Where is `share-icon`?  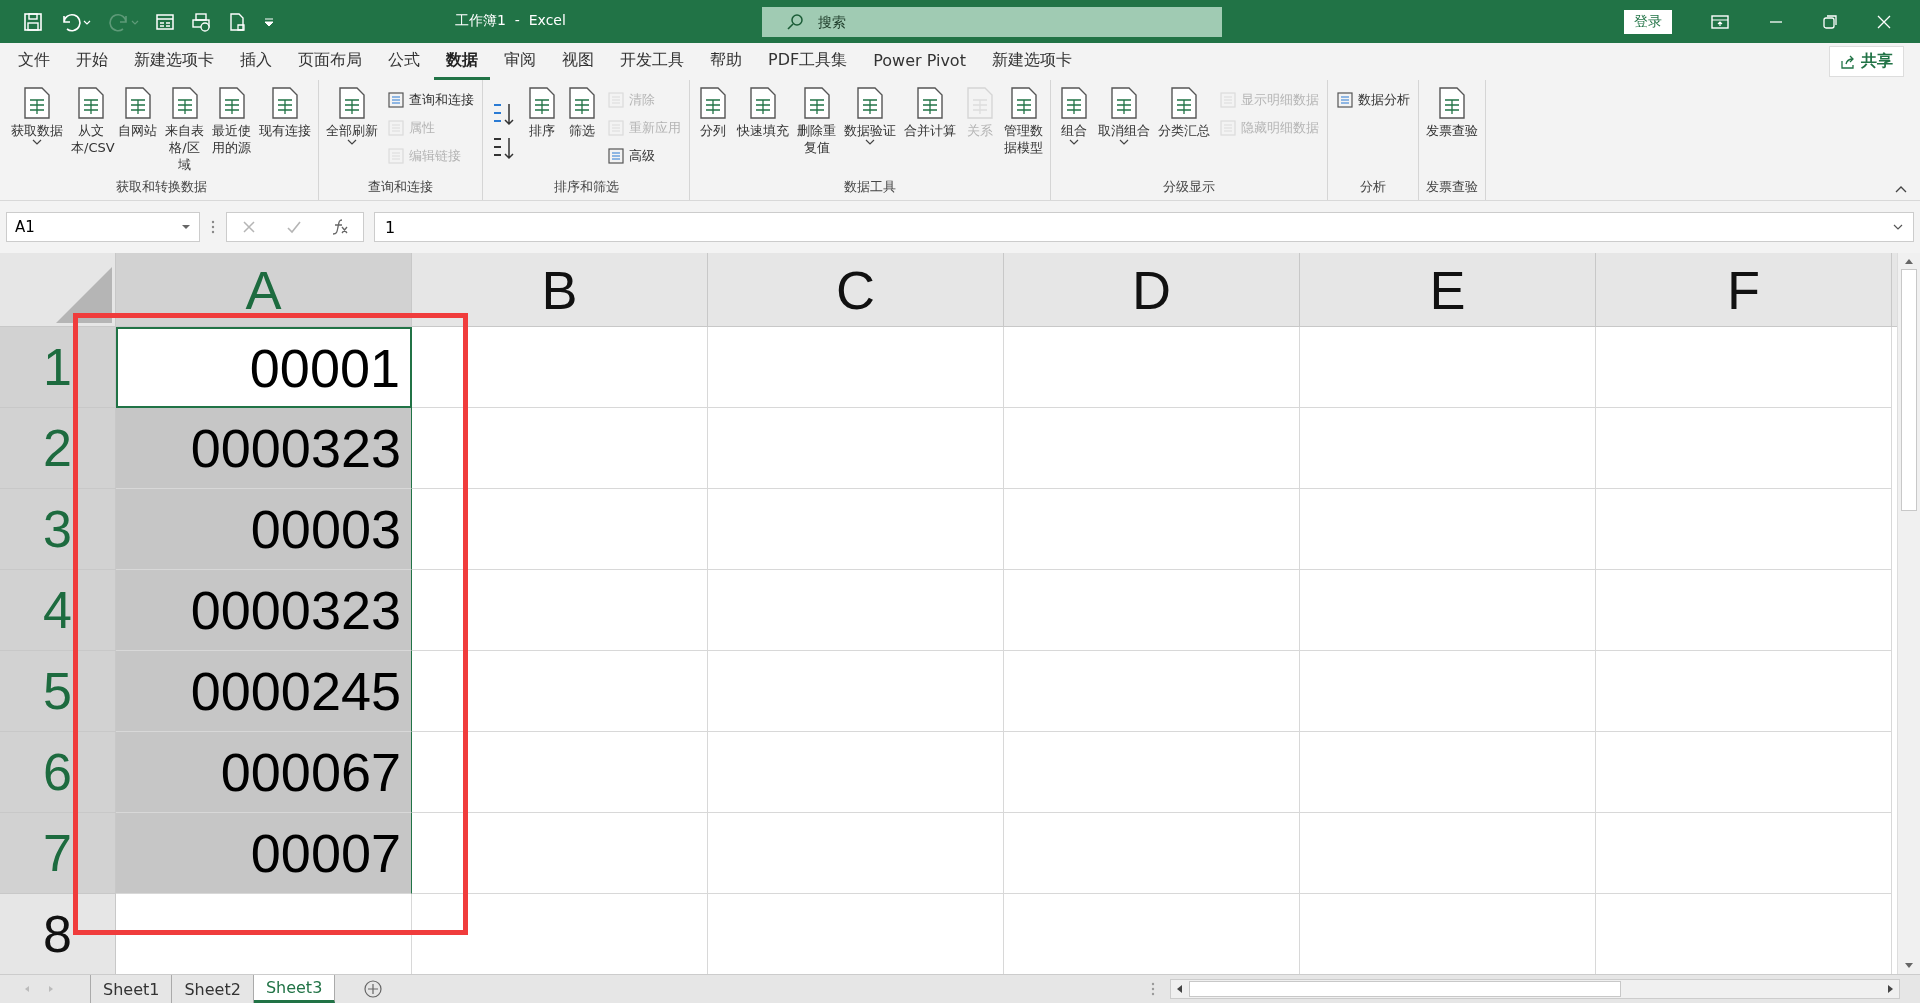 share-icon is located at coordinates (1848, 61).